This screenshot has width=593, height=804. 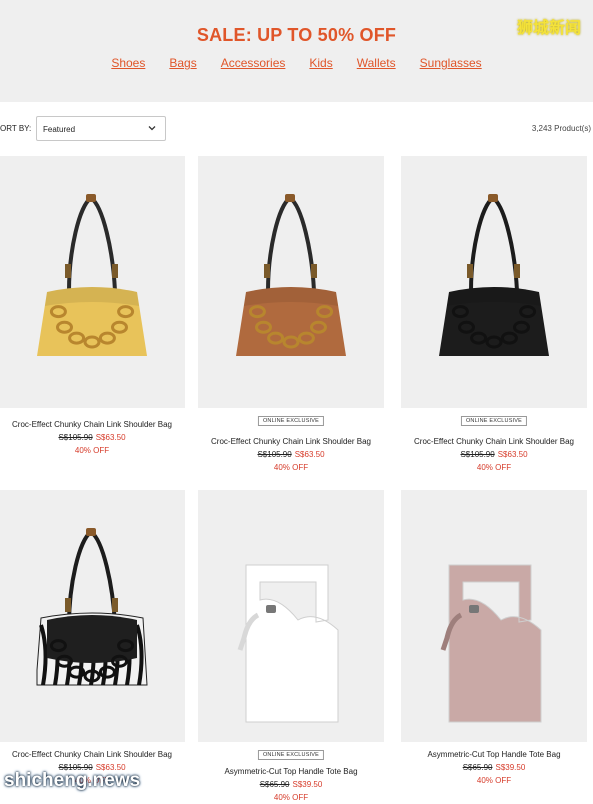 What do you see at coordinates (152, 128) in the screenshot?
I see `chevron-down-icon` at bounding box center [152, 128].